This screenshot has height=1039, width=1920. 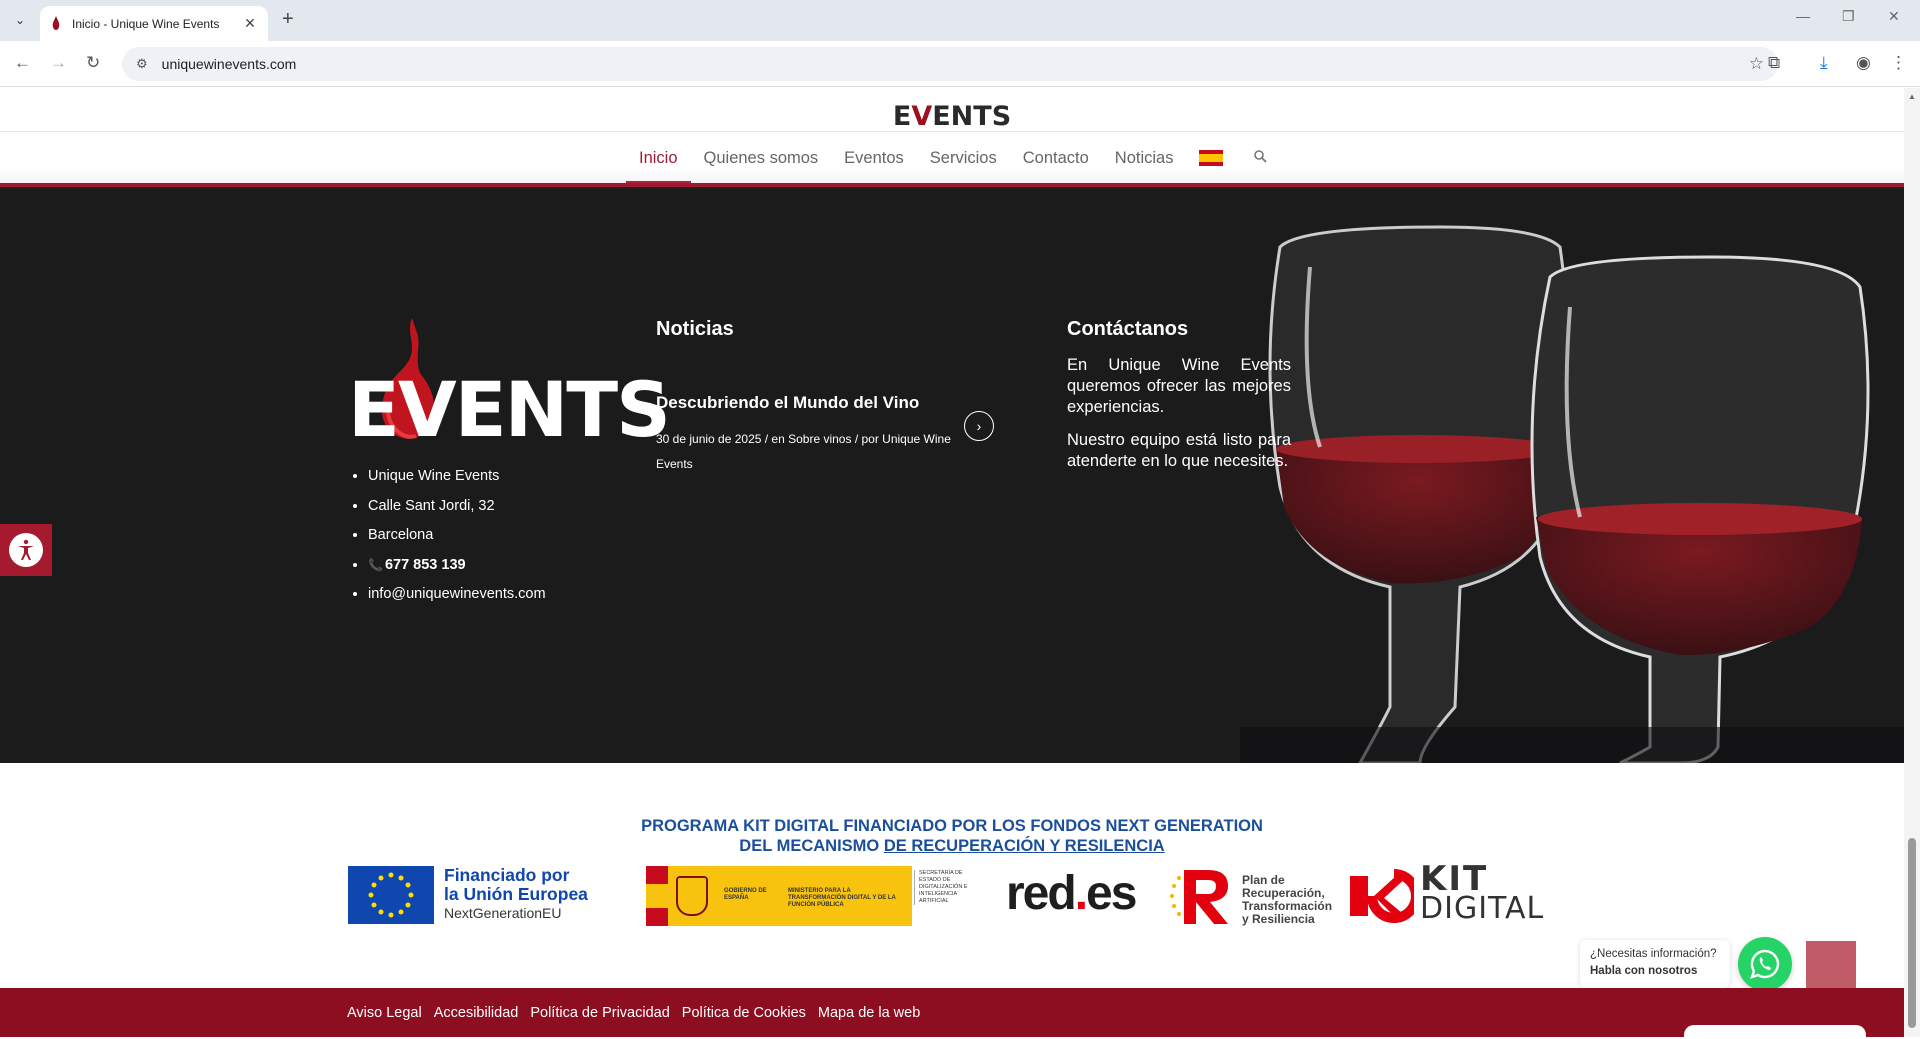 I want to click on redes-logo: red.es, so click(x=1071, y=893).